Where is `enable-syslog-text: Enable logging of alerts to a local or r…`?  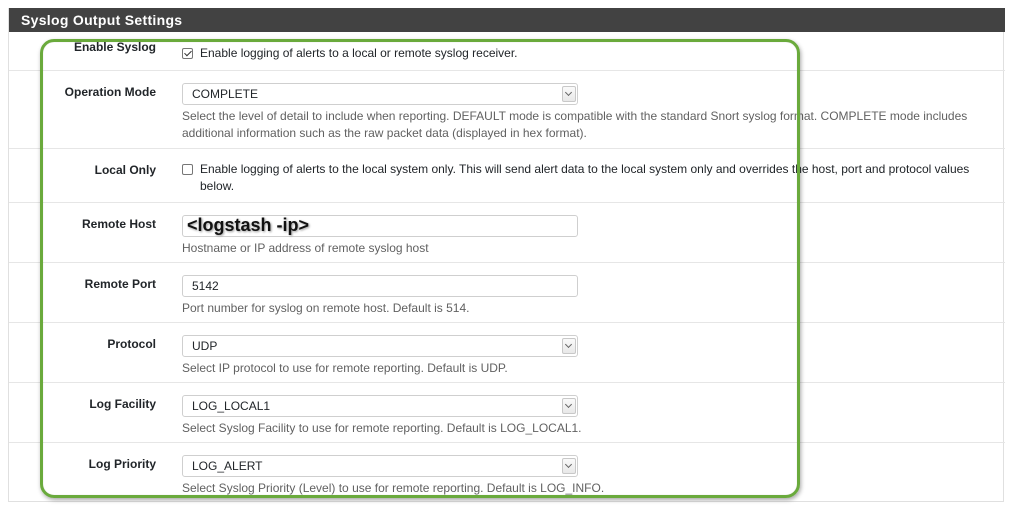
enable-syslog-text: Enable logging of alerts to a local or r… is located at coordinates (359, 53).